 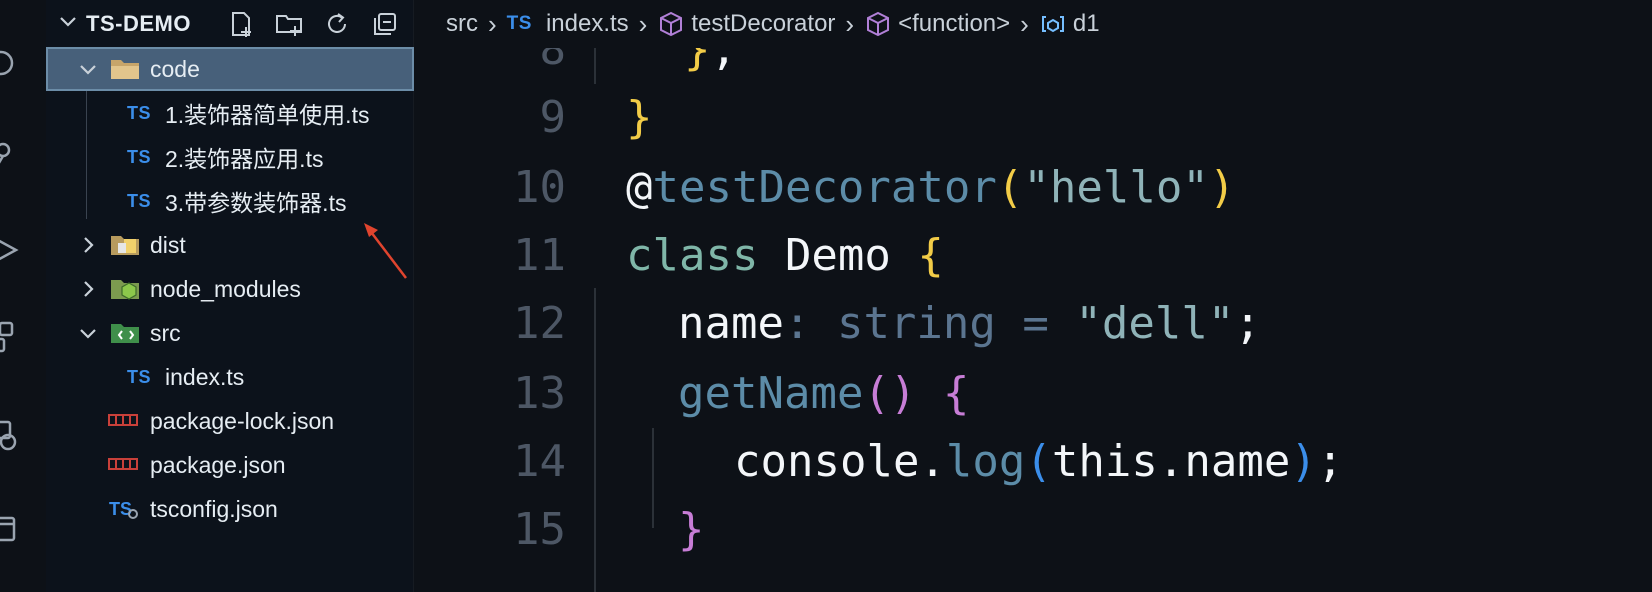 I want to click on source-control-icon, so click(x=10, y=157).